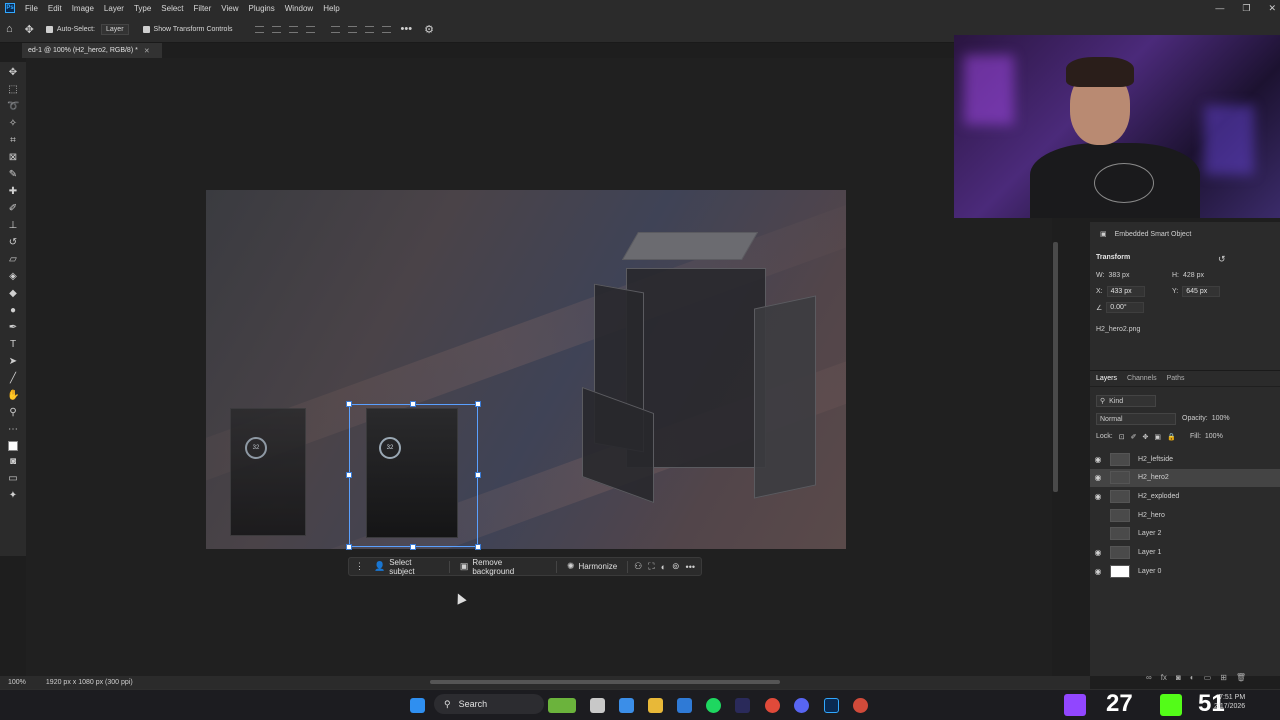 This screenshot has width=1280, height=720. What do you see at coordinates (1136, 419) in the screenshot?
I see `blend-mode-dropdown: Normal` at bounding box center [1136, 419].